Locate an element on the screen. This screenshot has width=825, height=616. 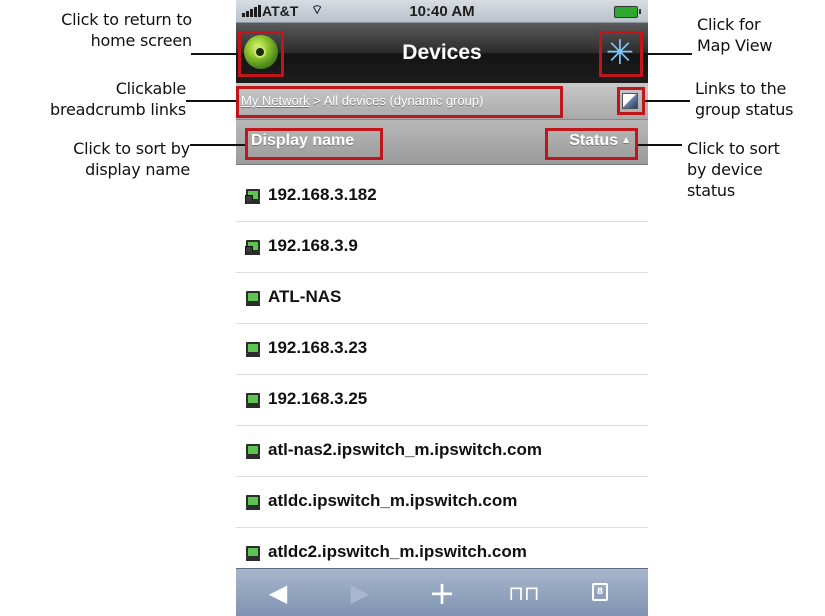
highlight-breadcrumb is located at coordinates (399, 102).